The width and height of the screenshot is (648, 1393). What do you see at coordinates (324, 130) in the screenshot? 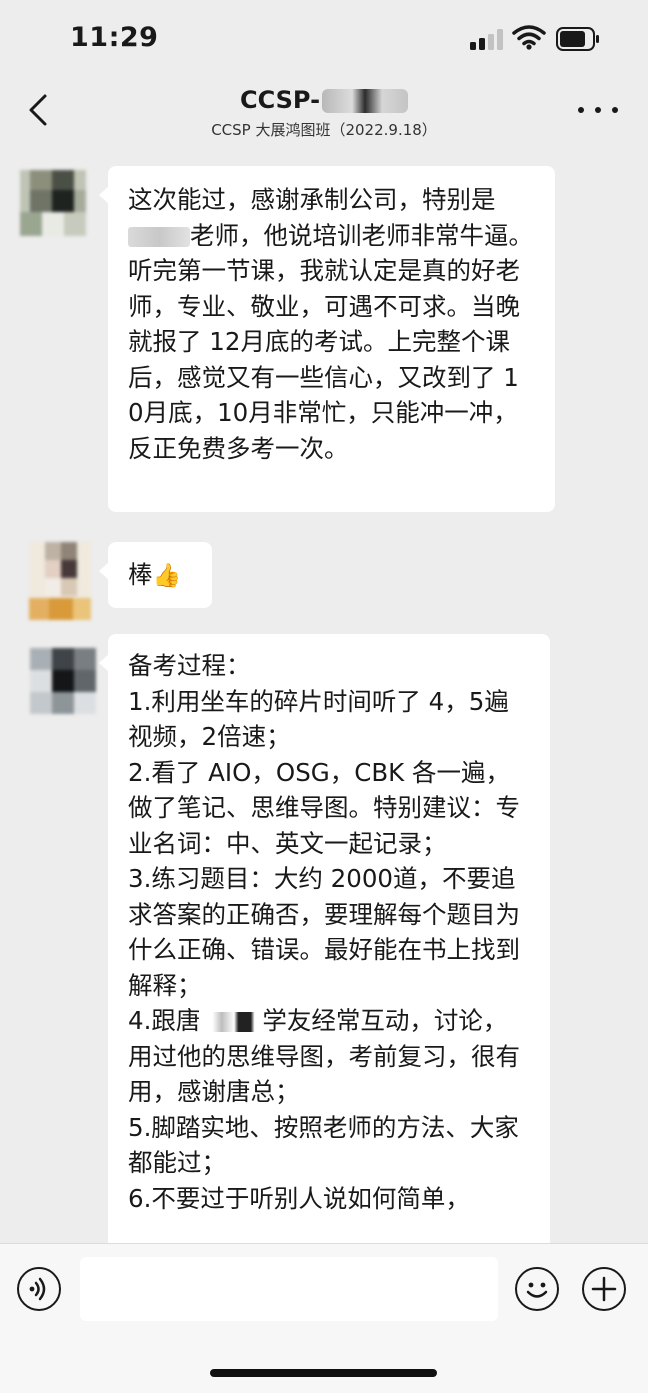
I see `chat-subtitle: CCSP 大展鸿图班（2022.9.18）` at bounding box center [324, 130].